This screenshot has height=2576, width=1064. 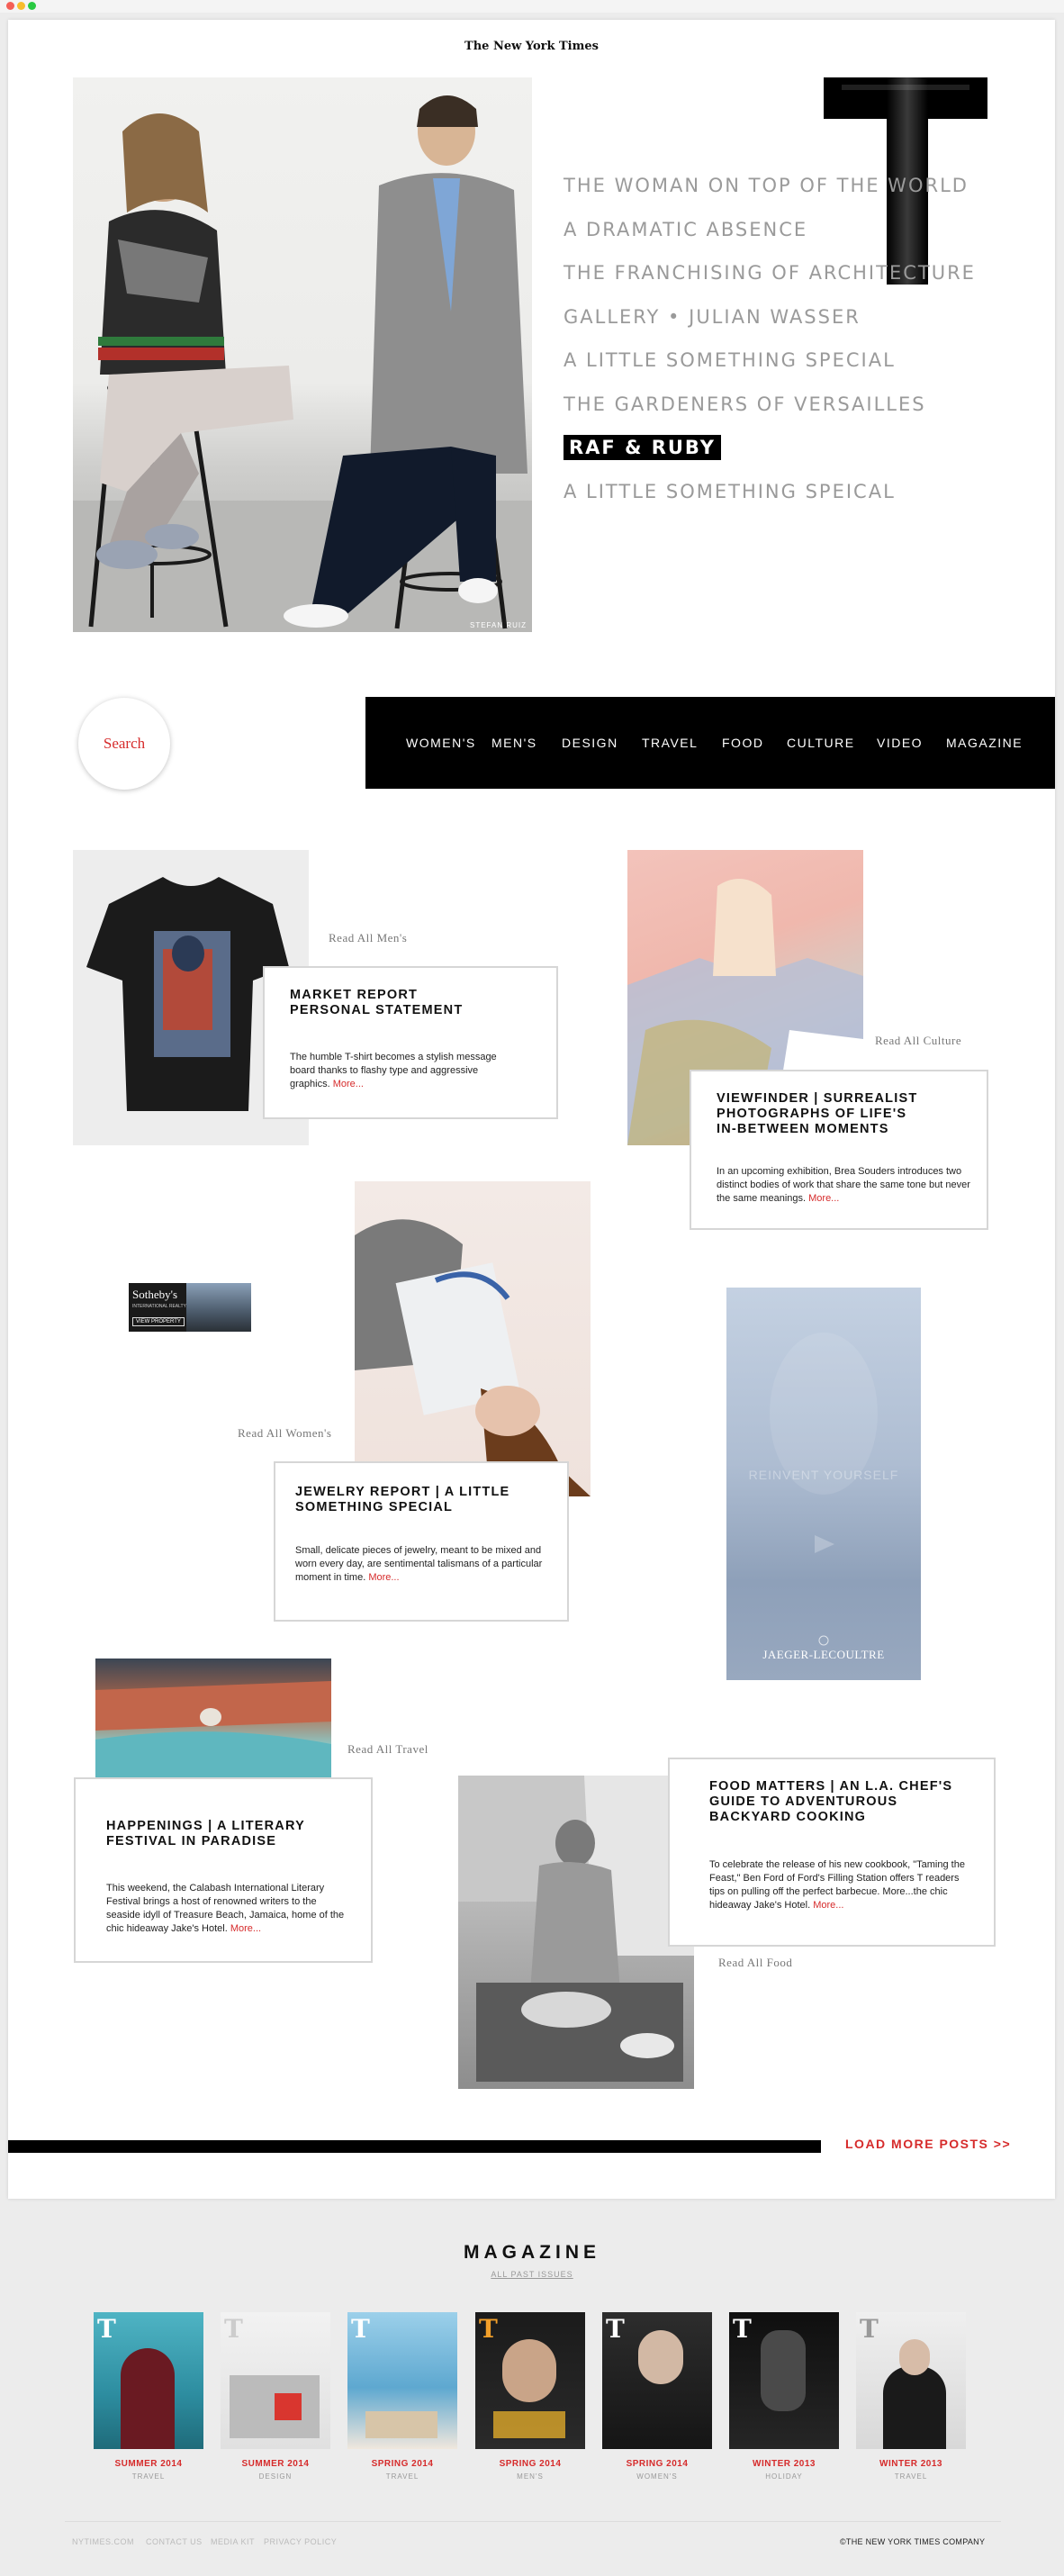 What do you see at coordinates (814, 405) in the screenshot?
I see `hero-headline: THE GARDENERS OF VERSAILLES` at bounding box center [814, 405].